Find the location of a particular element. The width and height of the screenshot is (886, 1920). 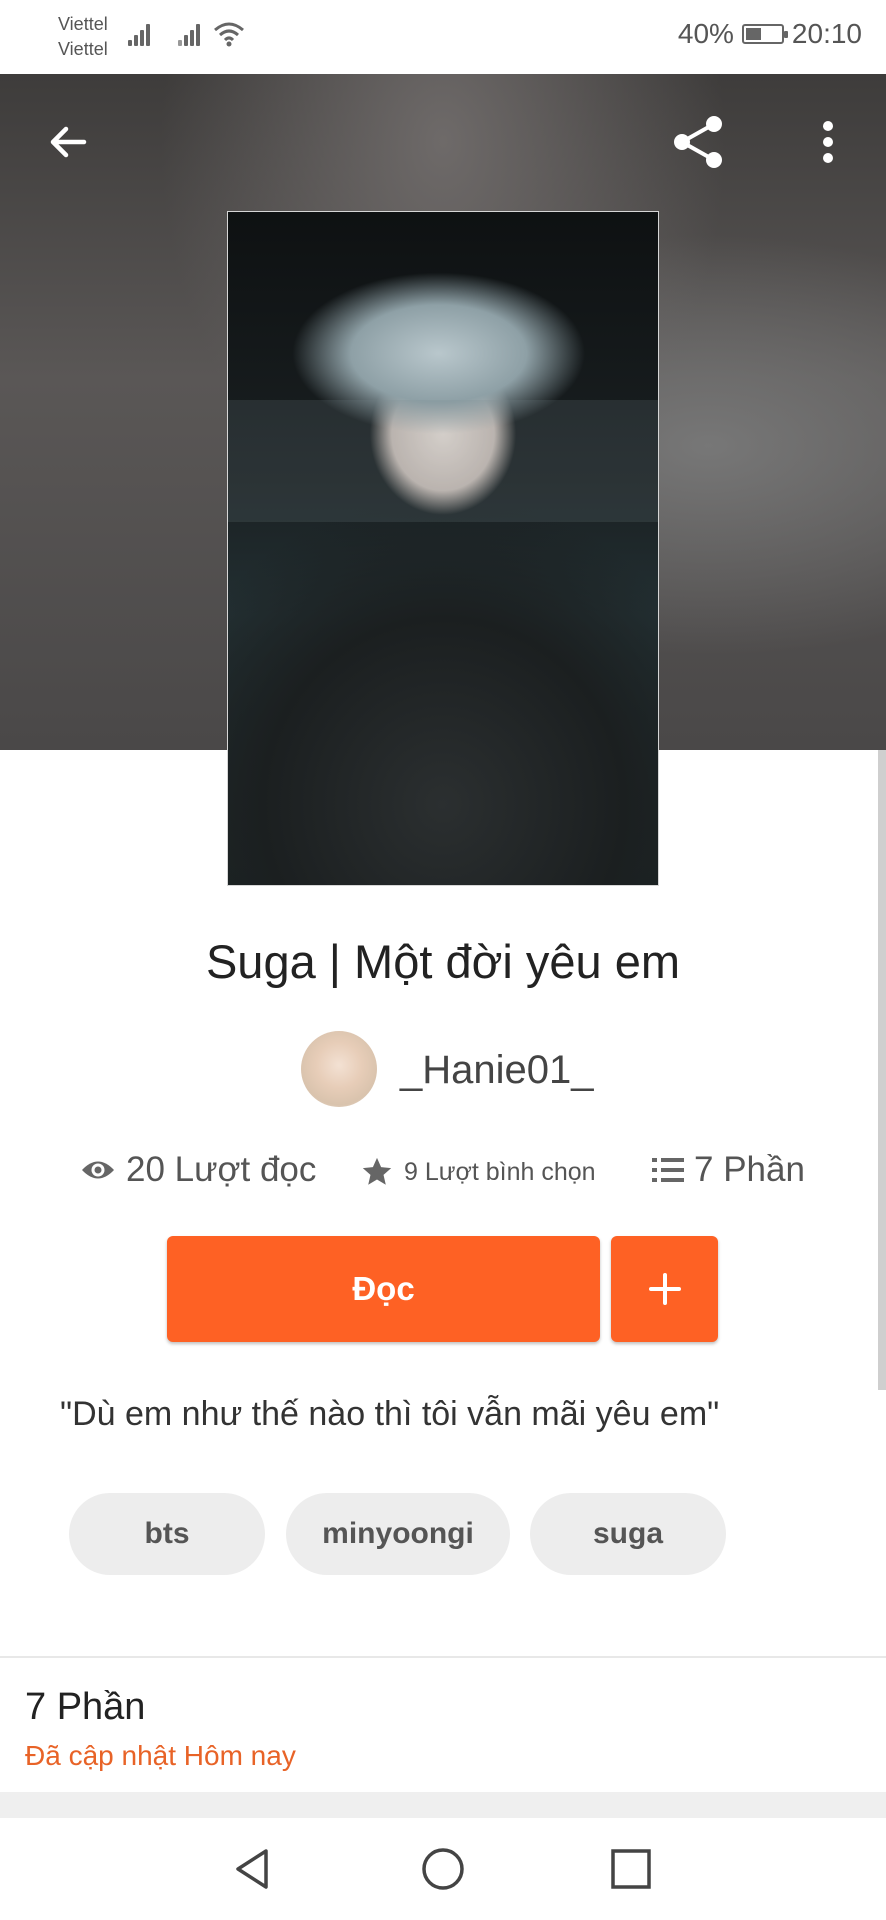

status-right: 40% 20:10 is located at coordinates (770, 34).